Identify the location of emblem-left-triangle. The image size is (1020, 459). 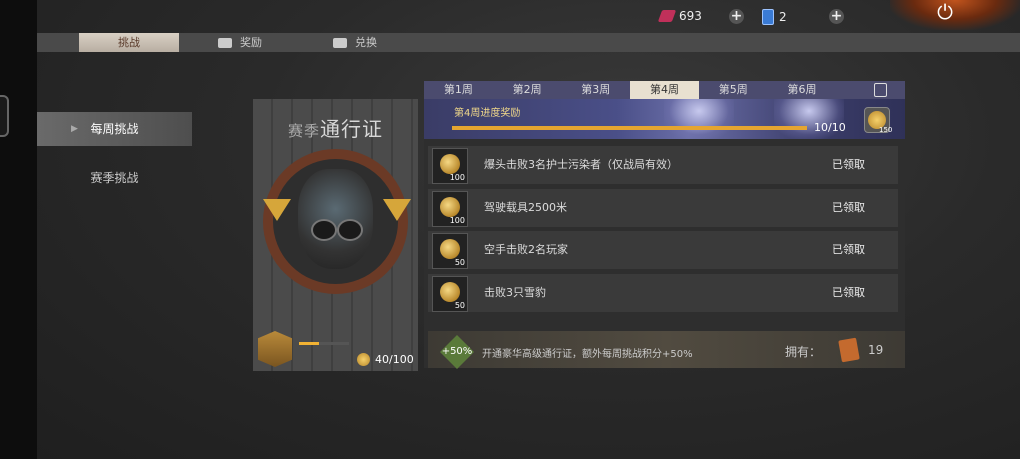
(277, 210).